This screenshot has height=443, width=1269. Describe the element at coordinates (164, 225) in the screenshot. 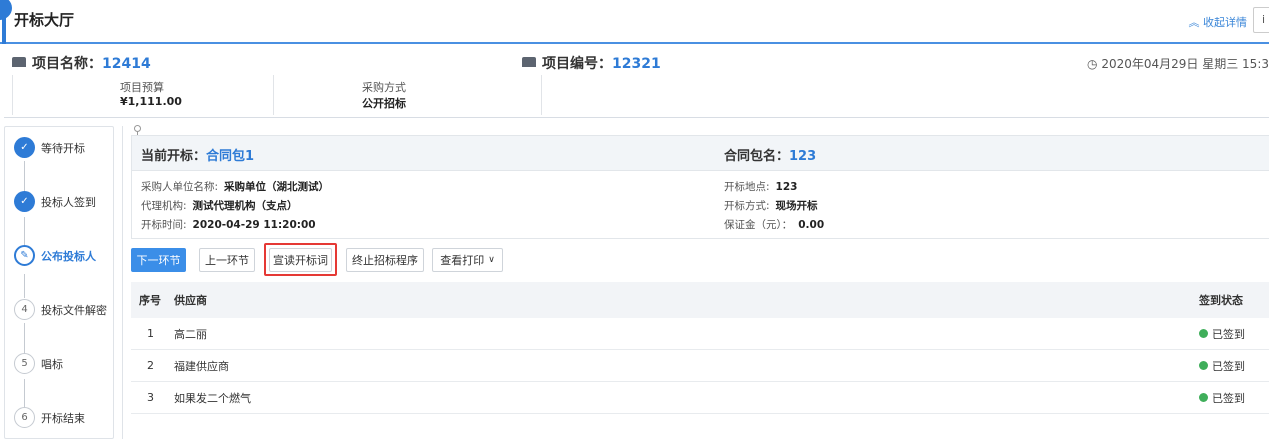

I see `opening-time-label: 开标时间:` at that location.